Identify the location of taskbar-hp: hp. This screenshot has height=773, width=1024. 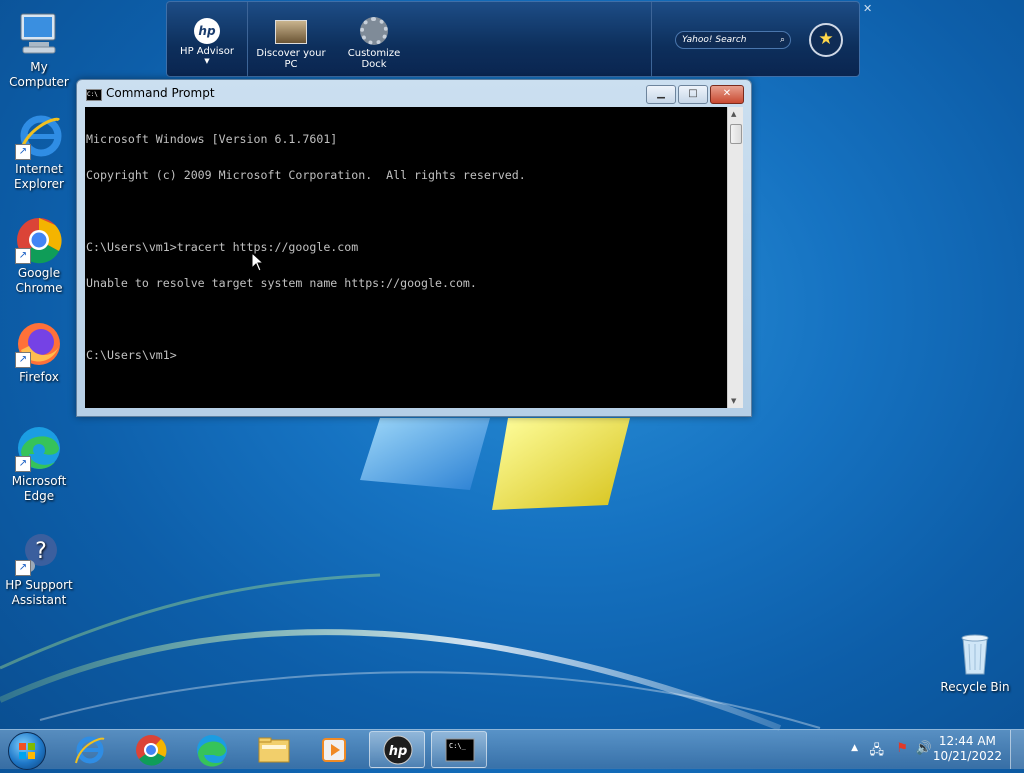
(397, 749).